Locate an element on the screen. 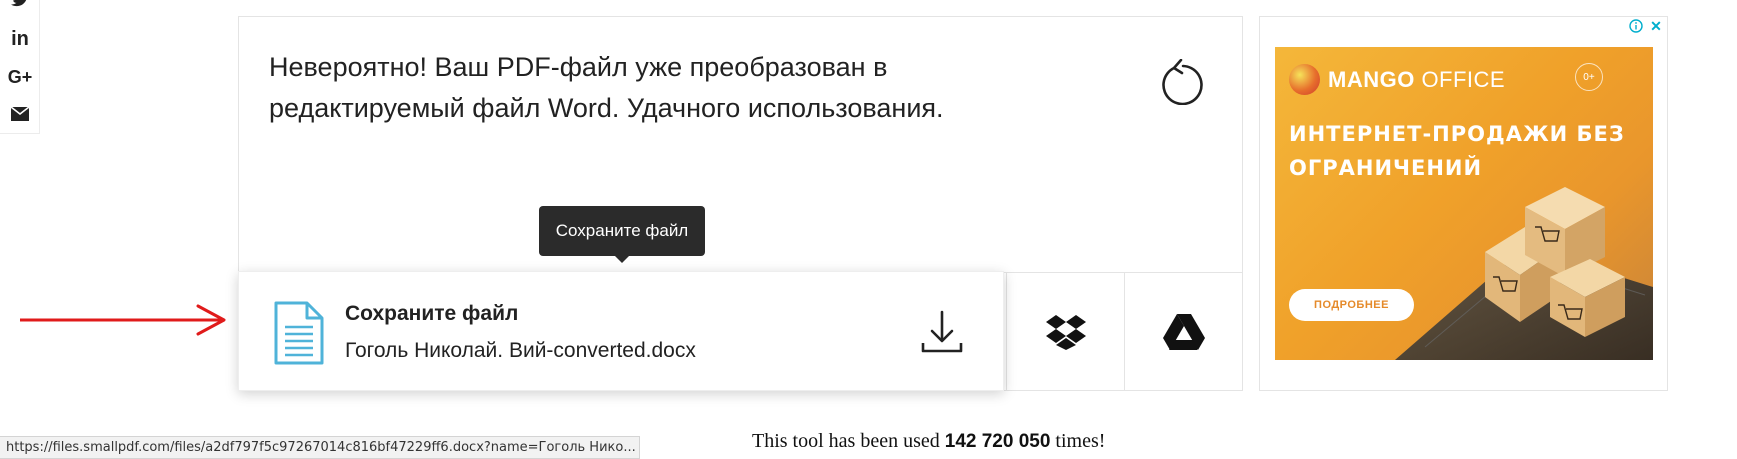 The image size is (1737, 459). twitter-share-button is located at coordinates (20, 8).